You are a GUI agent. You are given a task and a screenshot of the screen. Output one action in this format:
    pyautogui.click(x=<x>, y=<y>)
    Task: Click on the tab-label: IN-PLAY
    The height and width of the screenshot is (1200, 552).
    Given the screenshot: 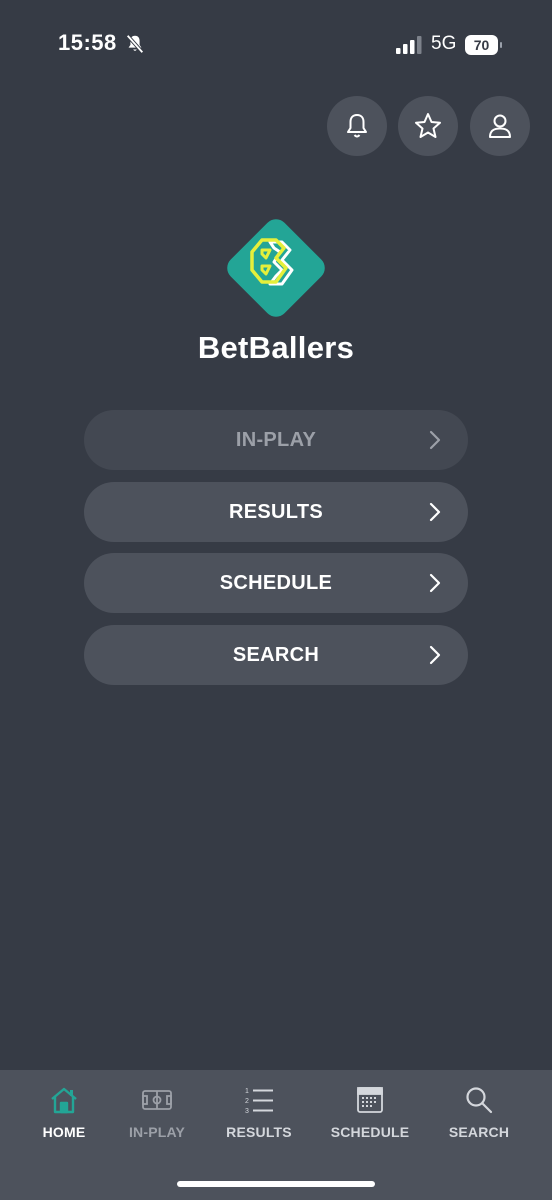 What is the action you would take?
    pyautogui.click(x=157, y=1132)
    